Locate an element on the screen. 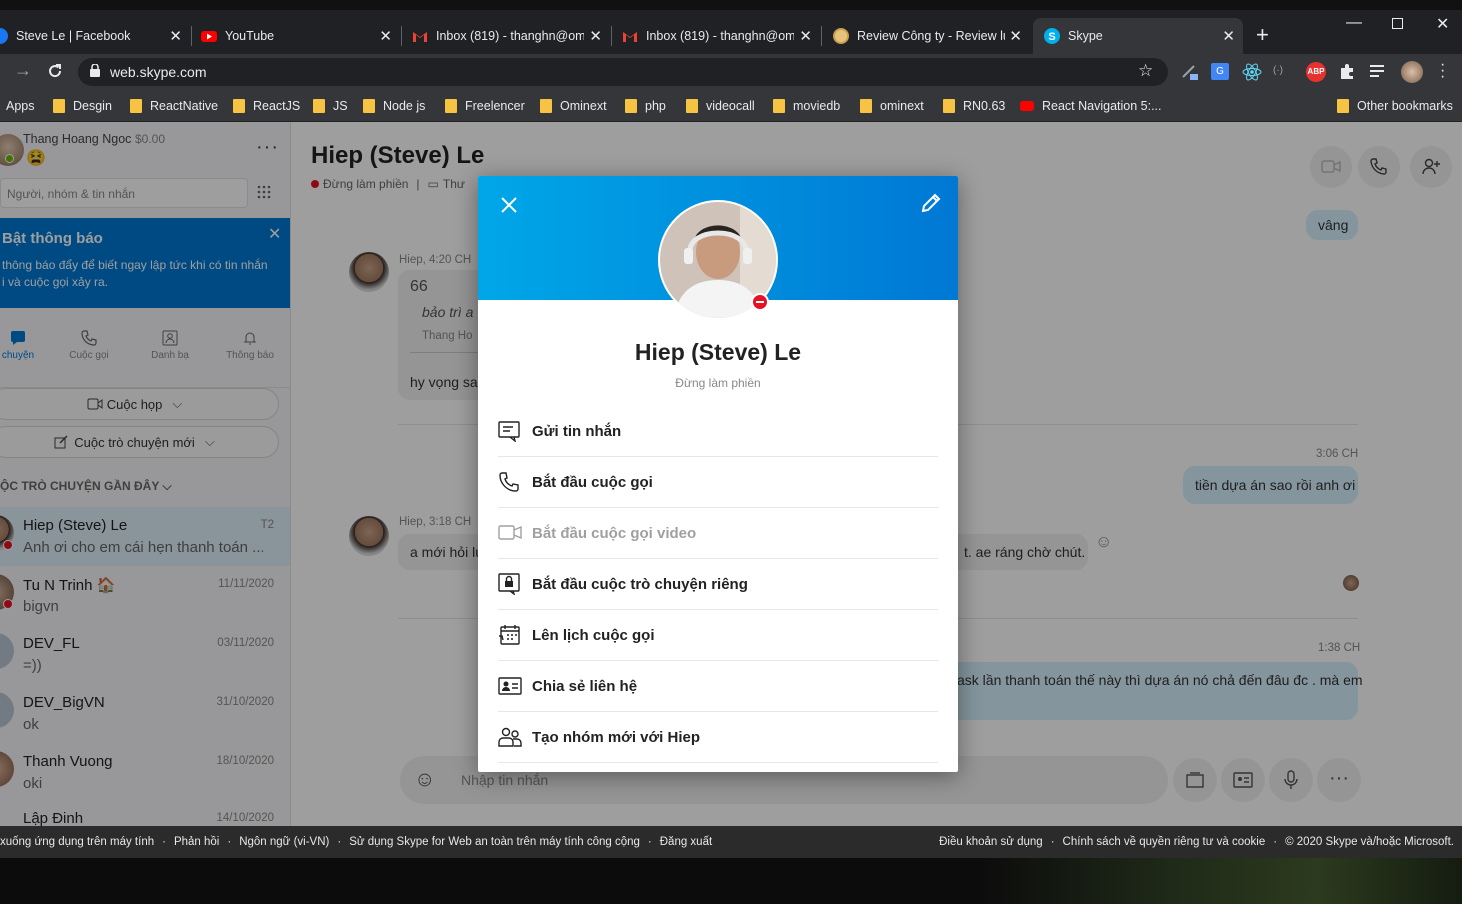 The image size is (1462, 904). extensions-puzzle-icon is located at coordinates (1347, 71).